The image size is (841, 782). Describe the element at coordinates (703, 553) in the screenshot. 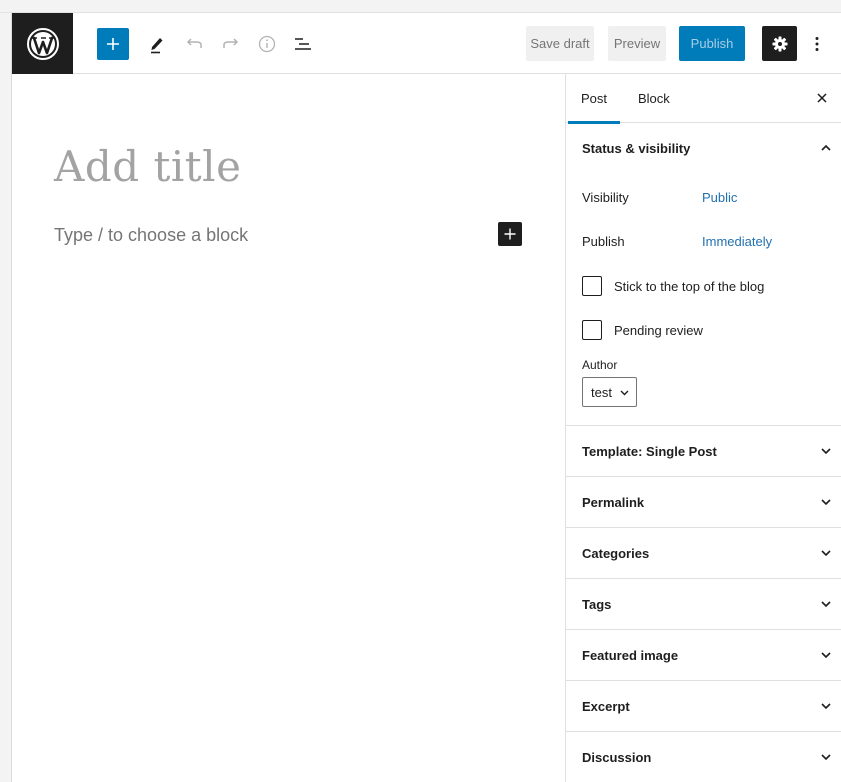

I see `panel-categories-toggle: Categories` at that location.